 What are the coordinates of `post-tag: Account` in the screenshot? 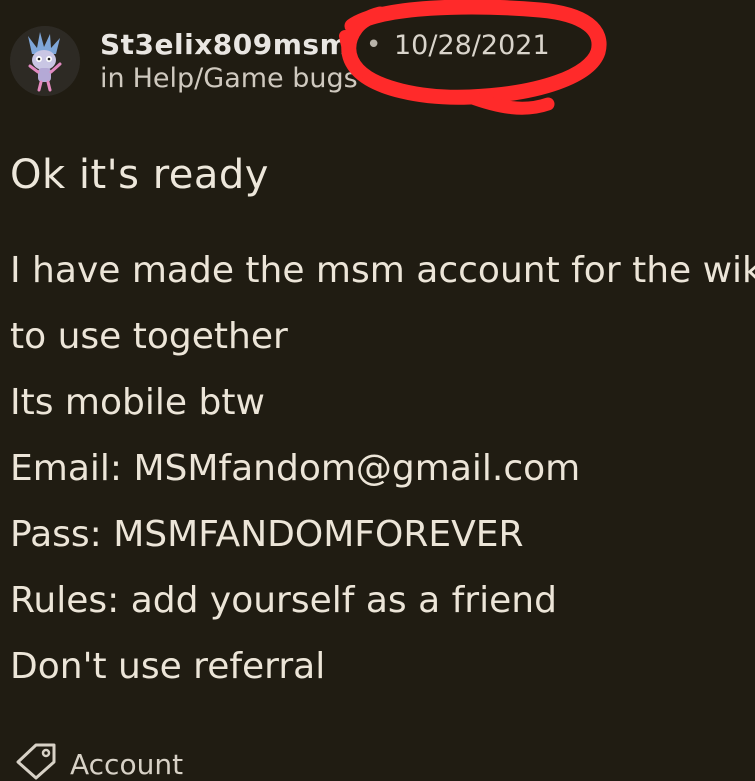 It's located at (126, 764).